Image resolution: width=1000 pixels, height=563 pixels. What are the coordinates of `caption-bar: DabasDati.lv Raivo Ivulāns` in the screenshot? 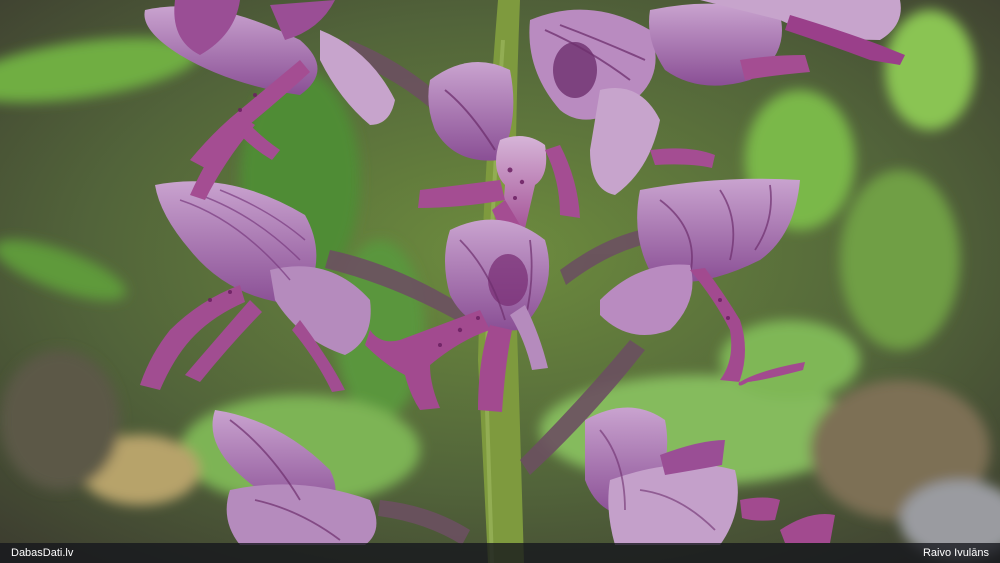 It's located at (500, 553).